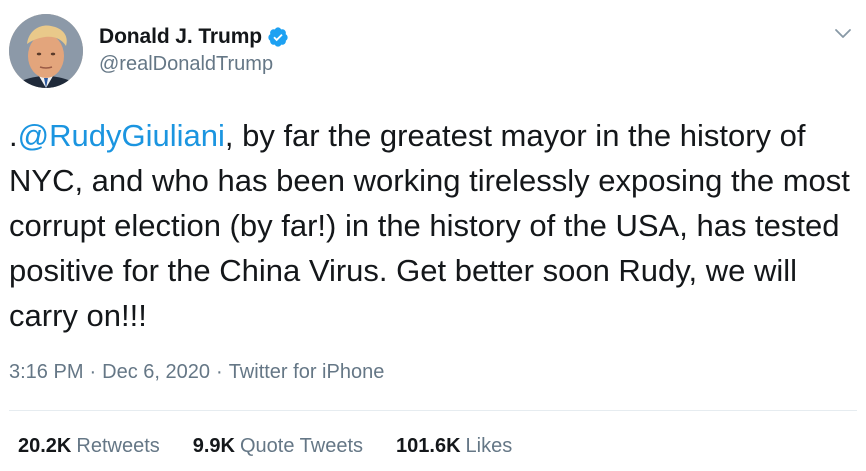  I want to click on chevron-down-icon, so click(843, 33).